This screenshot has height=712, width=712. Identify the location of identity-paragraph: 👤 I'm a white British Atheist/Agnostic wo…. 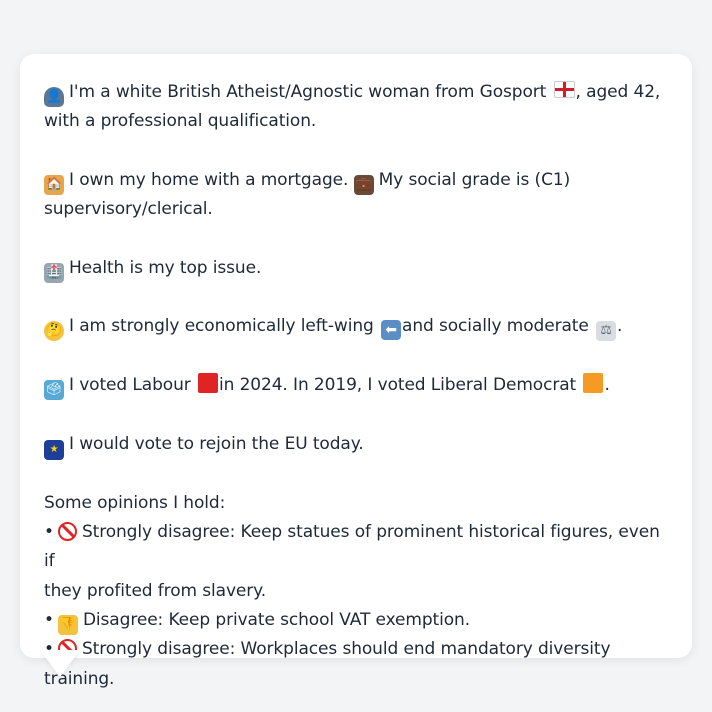
(356, 107).